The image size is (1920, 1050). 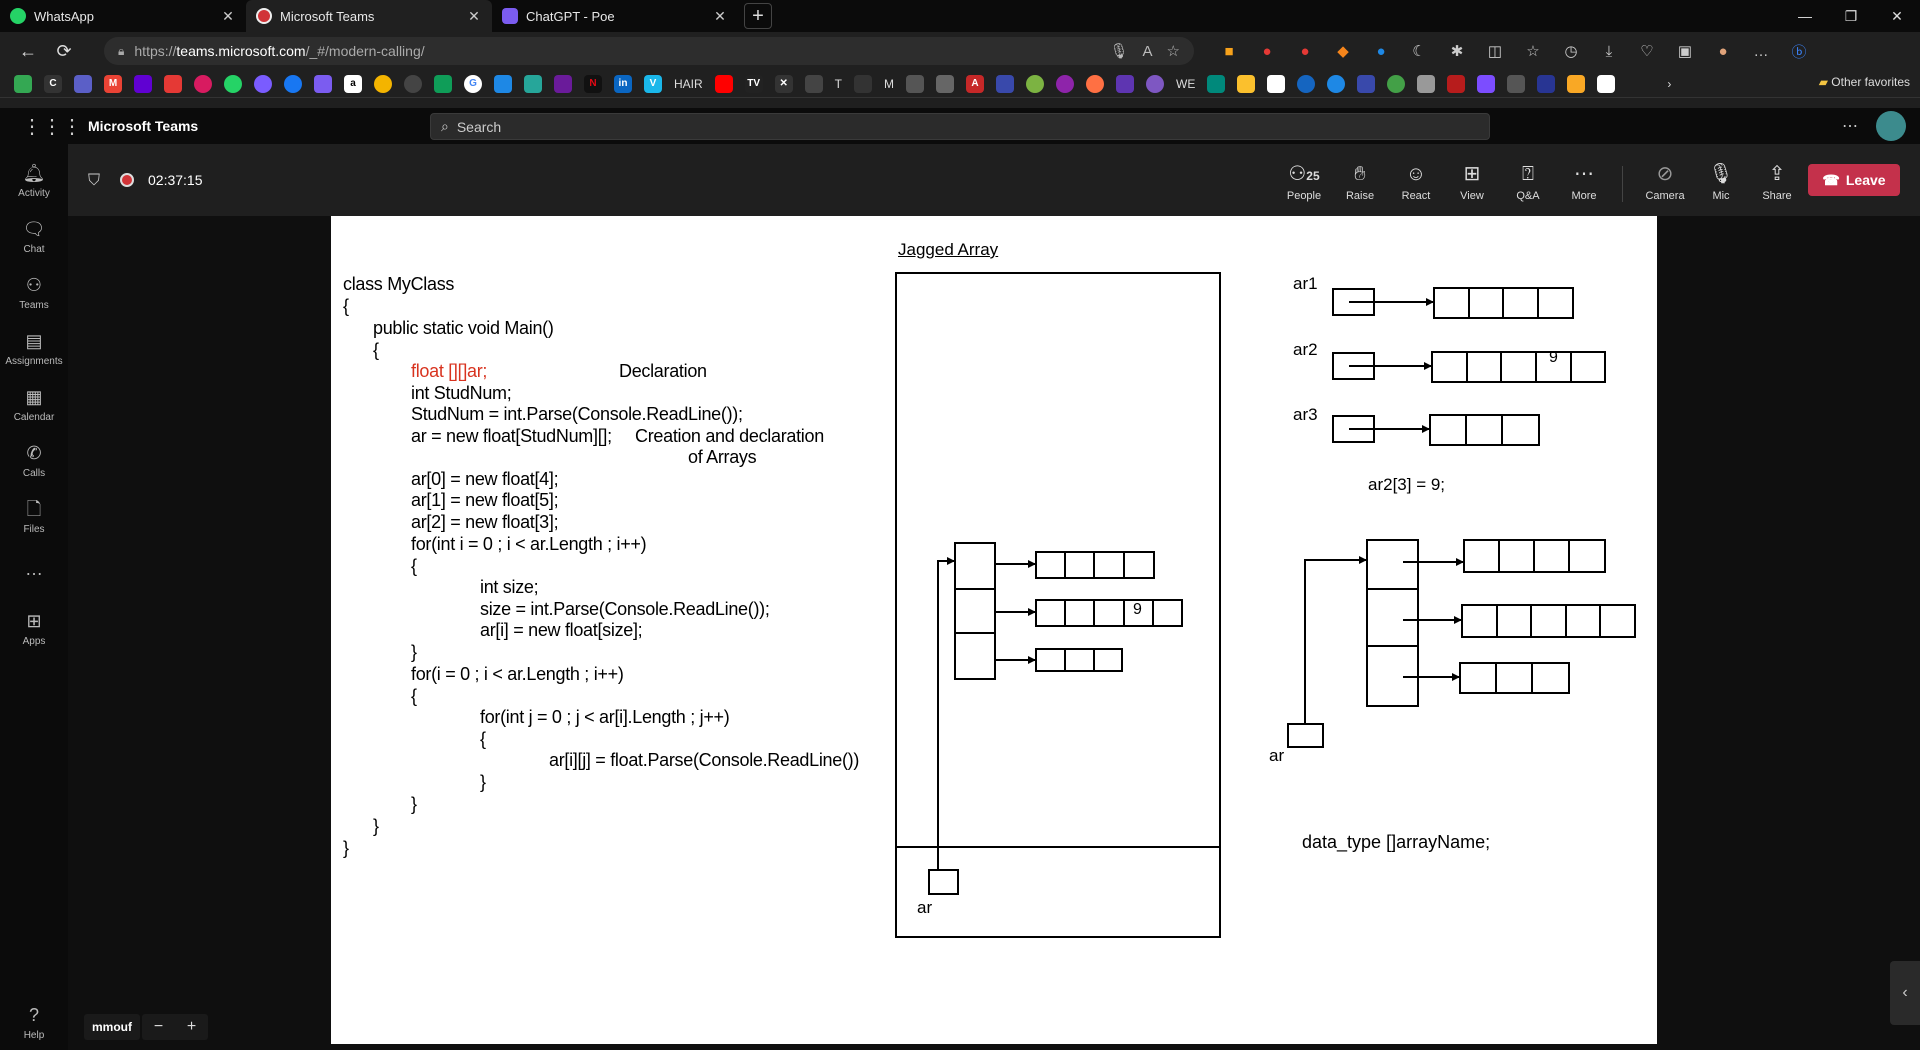 What do you see at coordinates (293, 83) in the screenshot?
I see `facebook-icon` at bounding box center [293, 83].